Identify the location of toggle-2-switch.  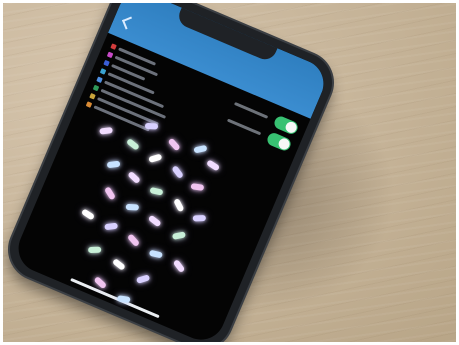
(279, 141).